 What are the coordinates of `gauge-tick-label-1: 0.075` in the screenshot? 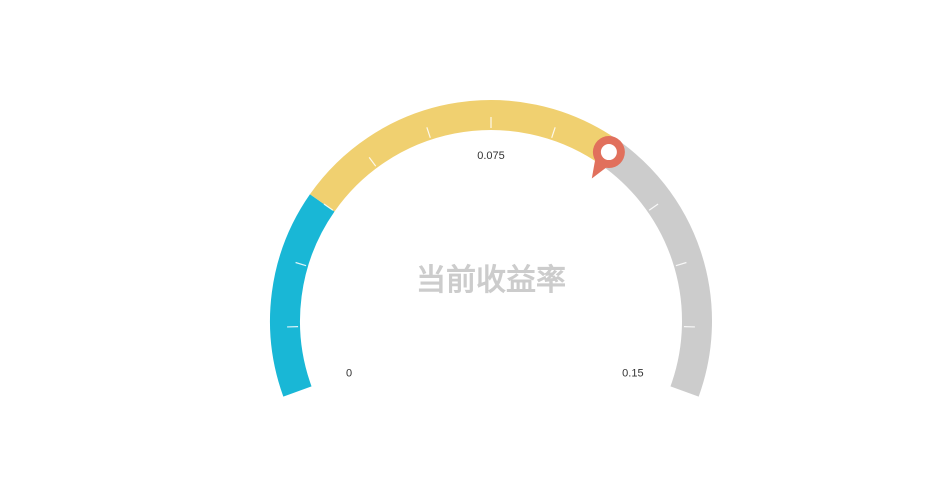 It's located at (491, 156).